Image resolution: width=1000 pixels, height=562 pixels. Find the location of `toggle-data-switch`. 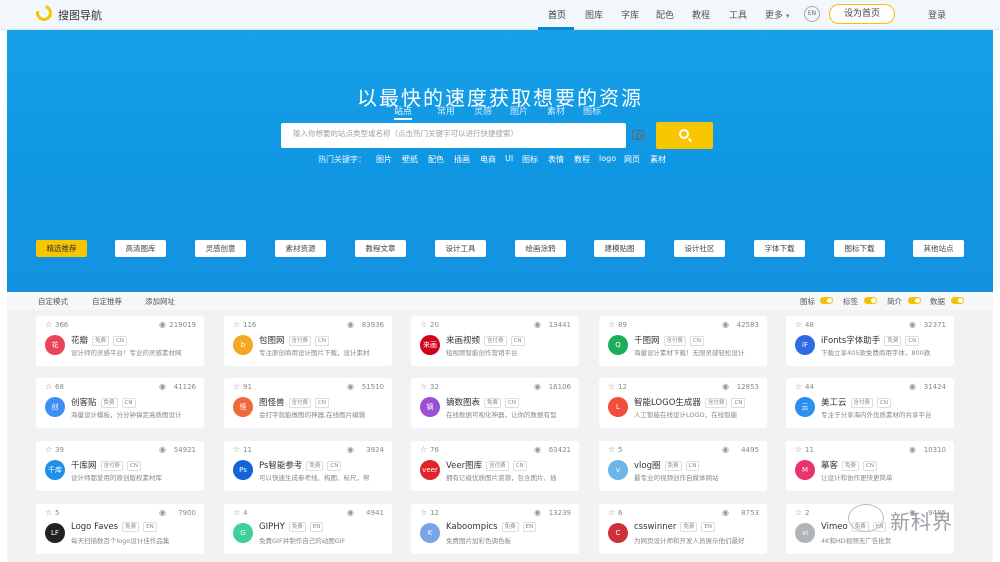

toggle-data-switch is located at coordinates (957, 300).